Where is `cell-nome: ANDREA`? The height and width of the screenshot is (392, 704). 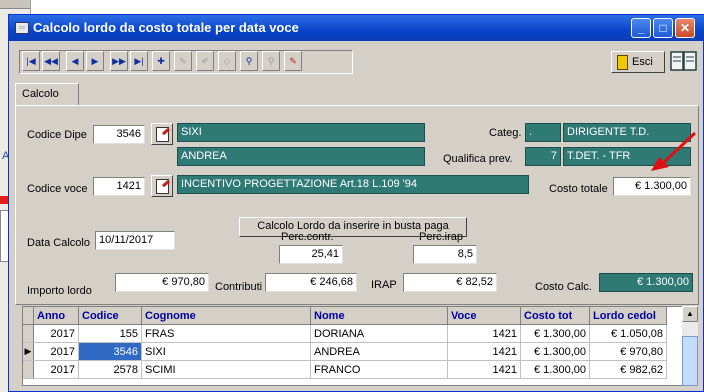
cell-nome: ANDREA is located at coordinates (379, 351).